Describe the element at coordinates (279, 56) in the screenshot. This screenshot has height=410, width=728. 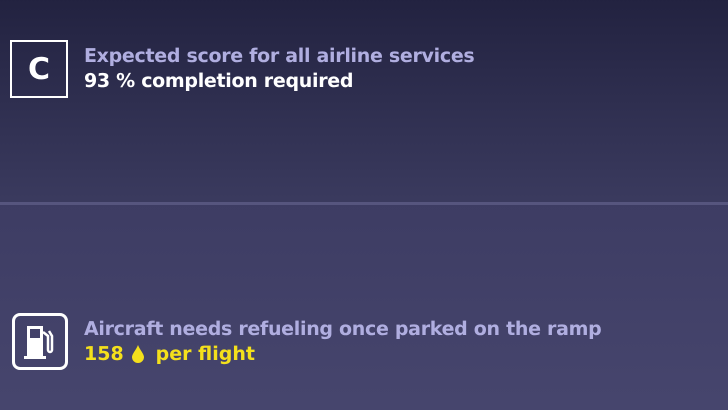
I see `requirement-title: Expected score for all airline services` at that location.